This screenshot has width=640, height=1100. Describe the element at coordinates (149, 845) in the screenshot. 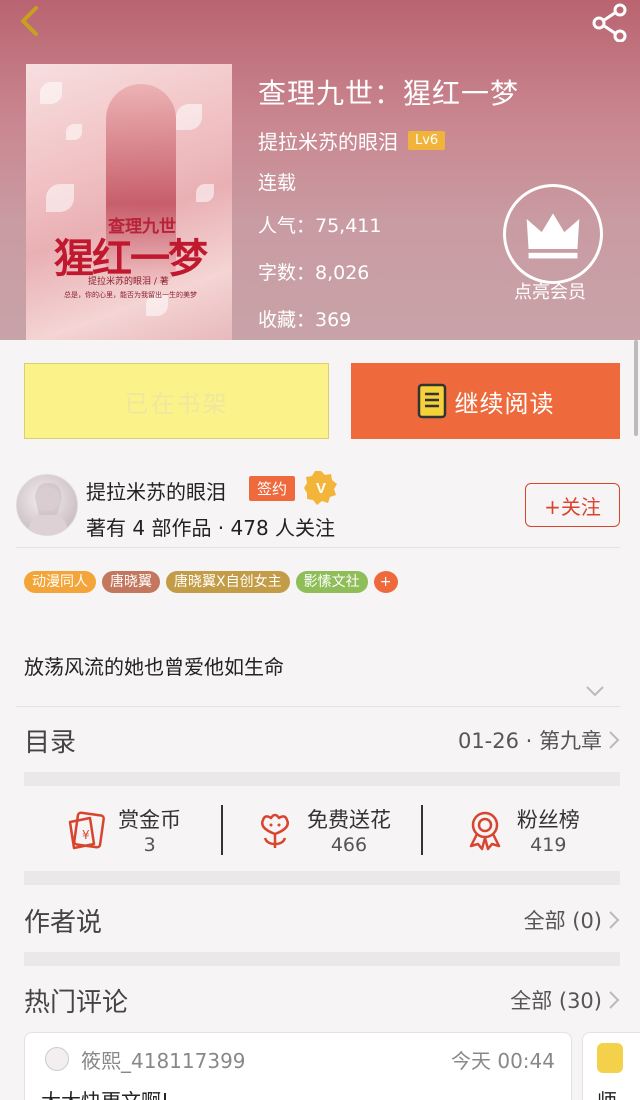

I see `reward-coins-count: 3` at that location.